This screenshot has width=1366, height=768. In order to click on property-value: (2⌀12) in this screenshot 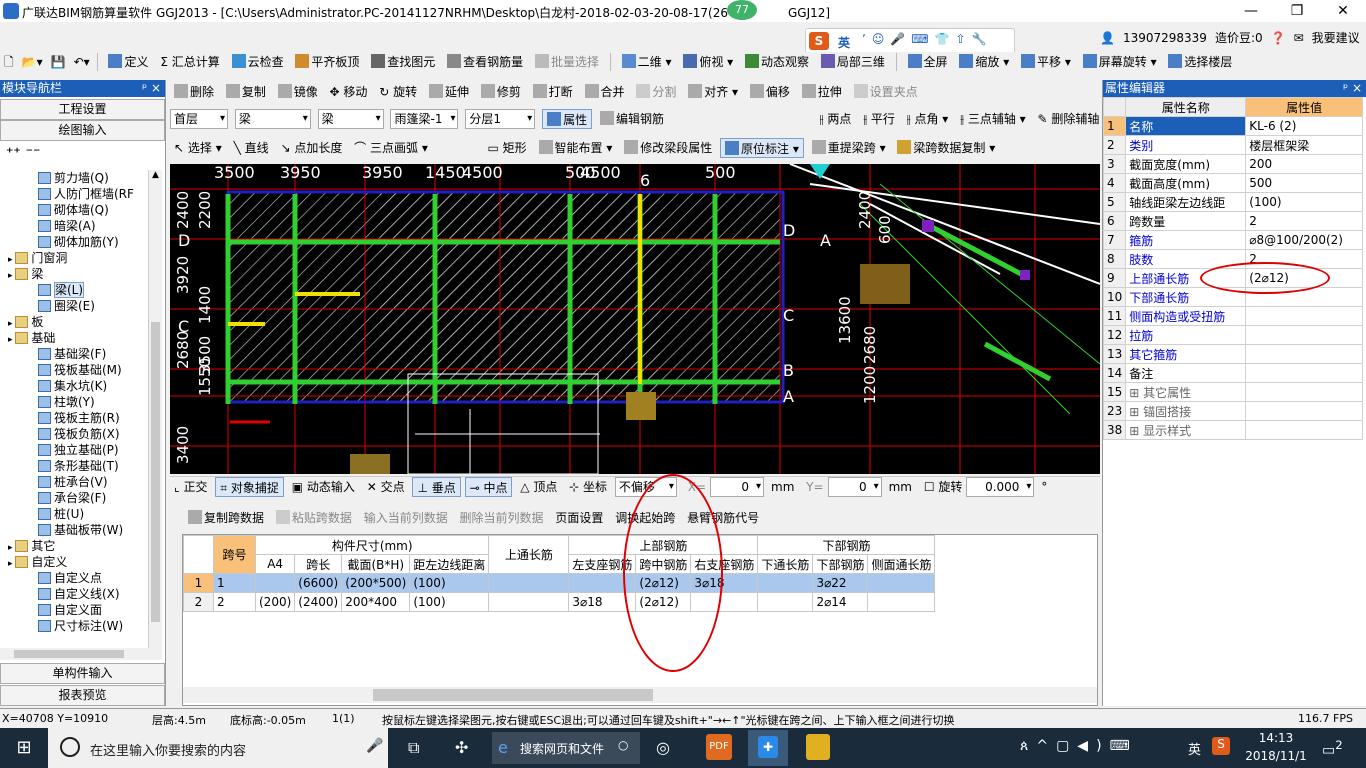, I will do `click(1304, 278)`.